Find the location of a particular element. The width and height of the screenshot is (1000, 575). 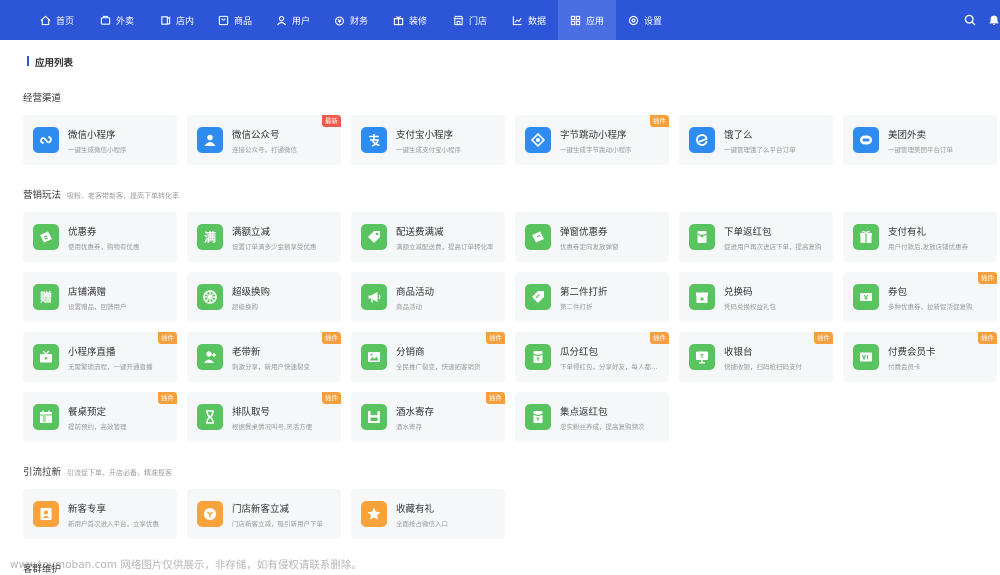

nav-item-home: 首页 is located at coordinates (57, 20).